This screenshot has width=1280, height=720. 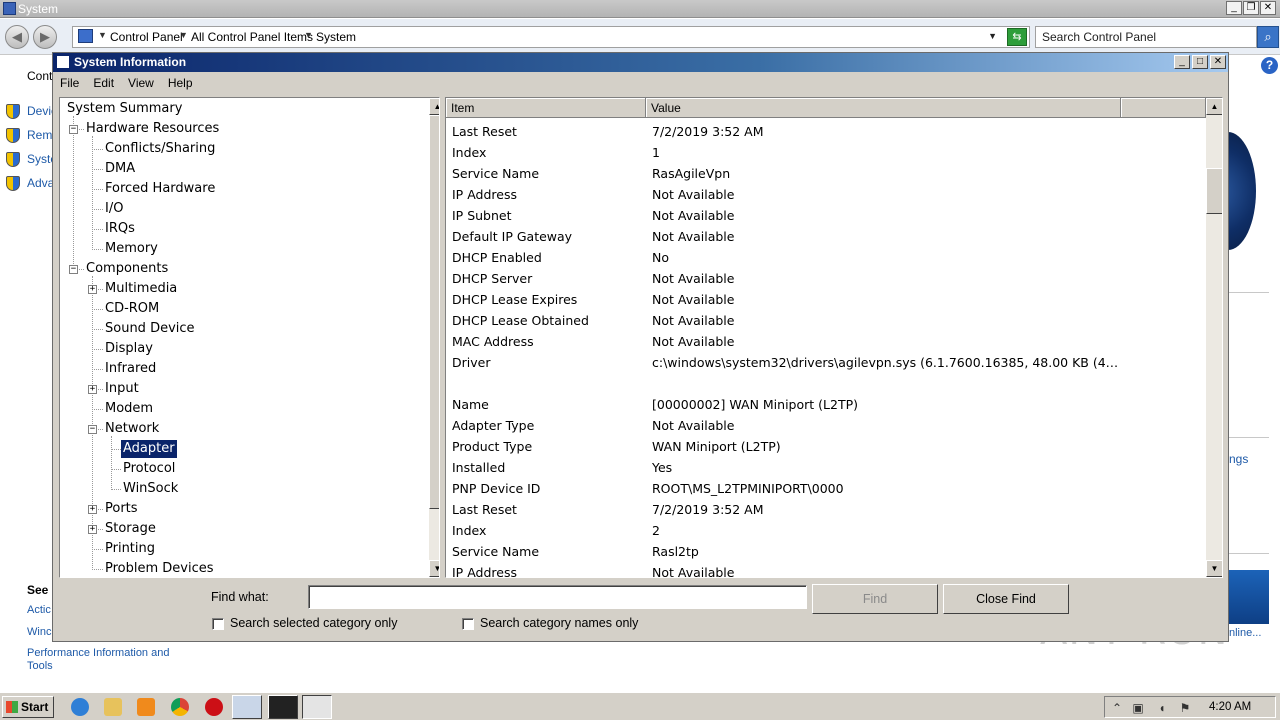 What do you see at coordinates (1269, 65) in the screenshot?
I see `help-icon: ?` at bounding box center [1269, 65].